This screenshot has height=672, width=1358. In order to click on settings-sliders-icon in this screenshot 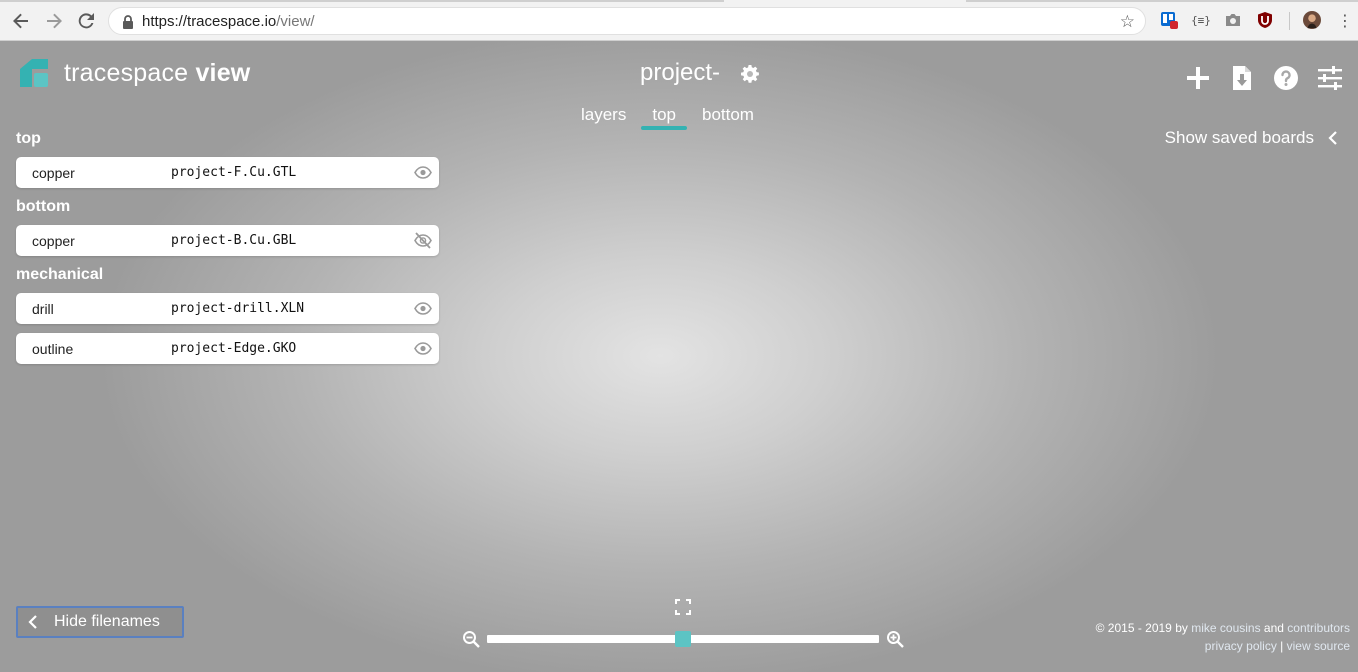, I will do `click(1330, 78)`.